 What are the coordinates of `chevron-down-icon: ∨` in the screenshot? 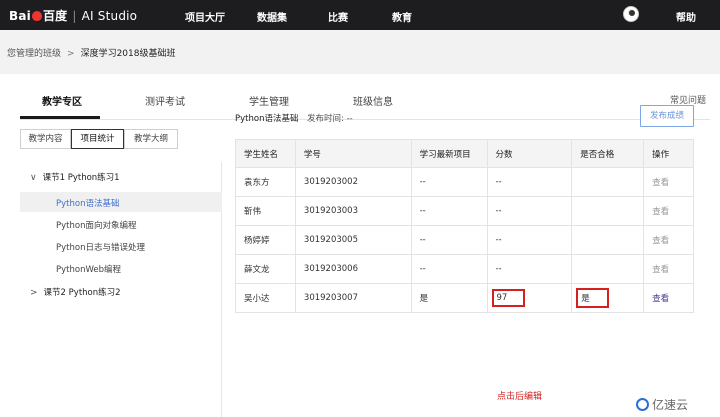 It's located at (33, 178).